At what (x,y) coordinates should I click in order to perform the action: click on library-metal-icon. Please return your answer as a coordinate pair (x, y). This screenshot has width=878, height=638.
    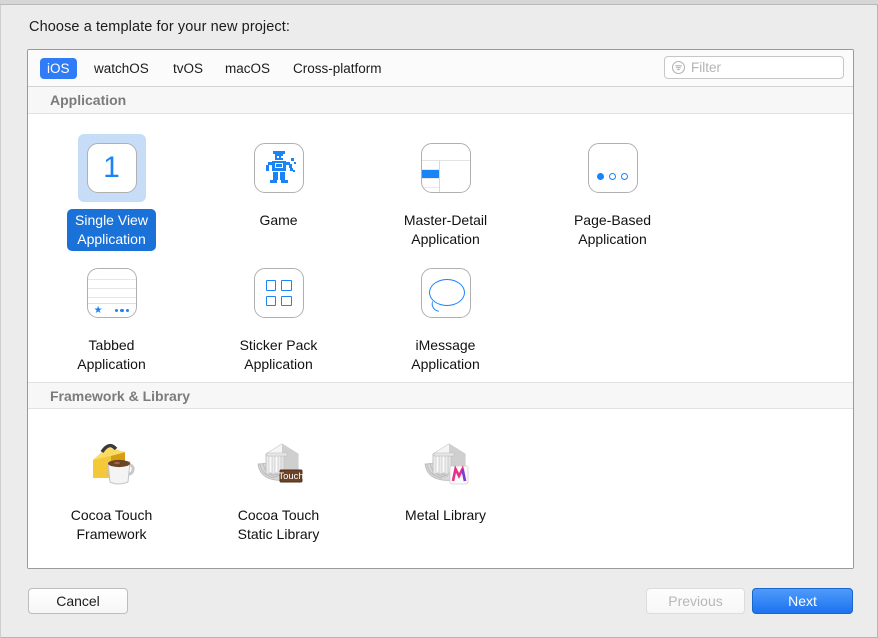
    Looking at the image, I should click on (446, 464).